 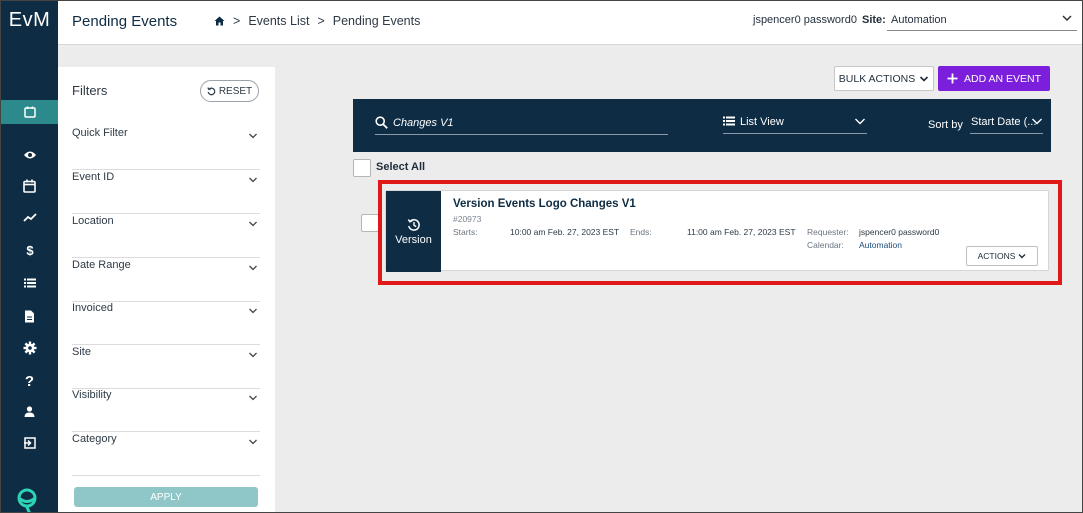 What do you see at coordinates (29, 21) in the screenshot?
I see `app-logo: EvM` at bounding box center [29, 21].